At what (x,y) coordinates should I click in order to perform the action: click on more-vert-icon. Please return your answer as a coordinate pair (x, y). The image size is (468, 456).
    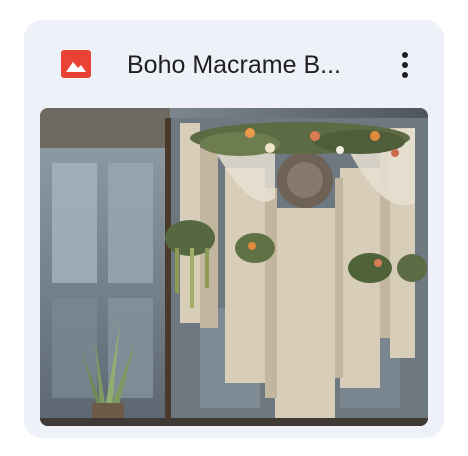
    Looking at the image, I should click on (405, 65).